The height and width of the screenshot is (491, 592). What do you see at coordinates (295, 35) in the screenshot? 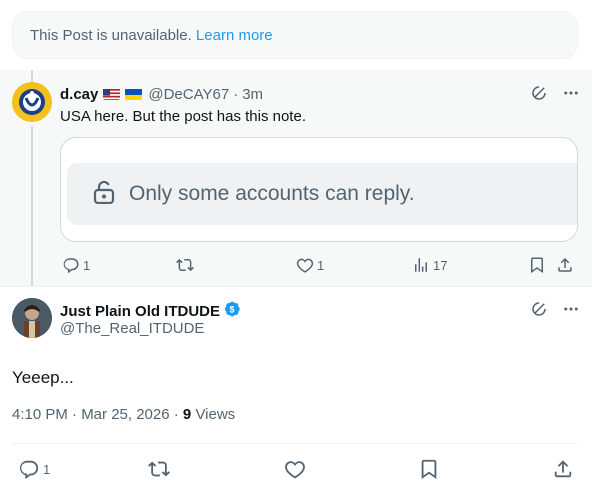
I see `unavailable-notice: This Post is unavailable. Learn more` at bounding box center [295, 35].